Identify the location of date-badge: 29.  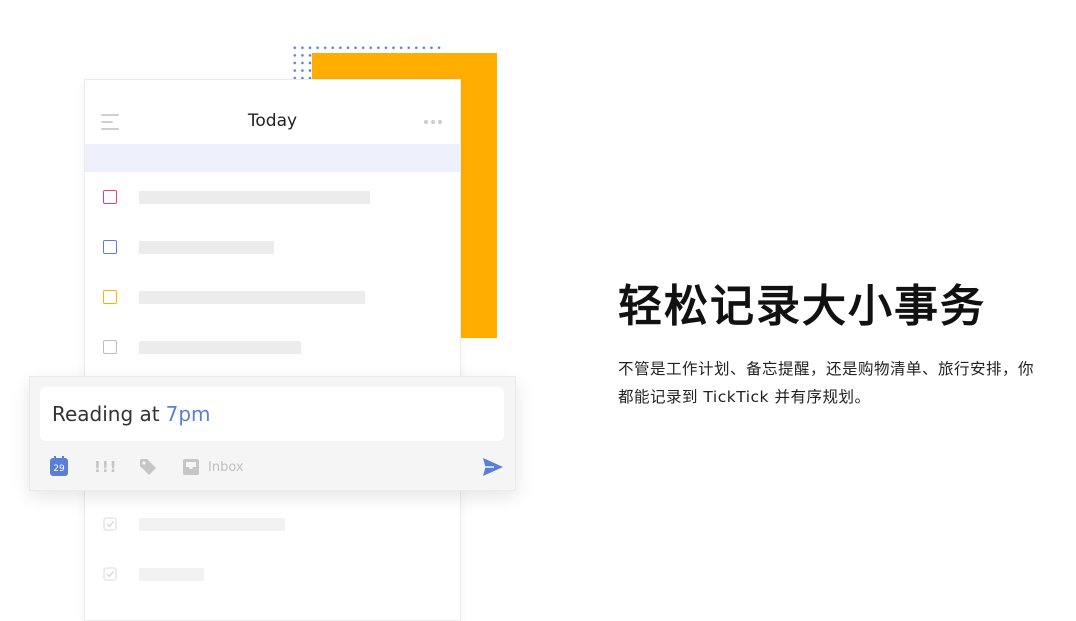
(59, 469).